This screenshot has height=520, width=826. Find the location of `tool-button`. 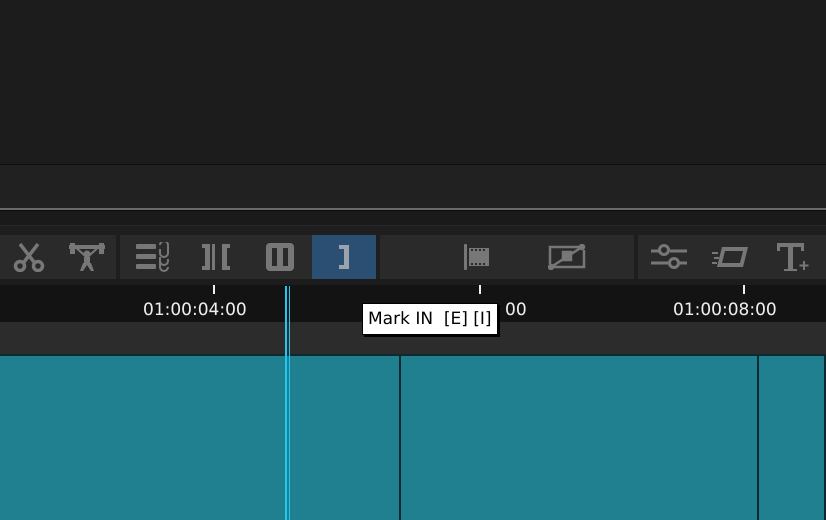

tool-button is located at coordinates (344, 257).